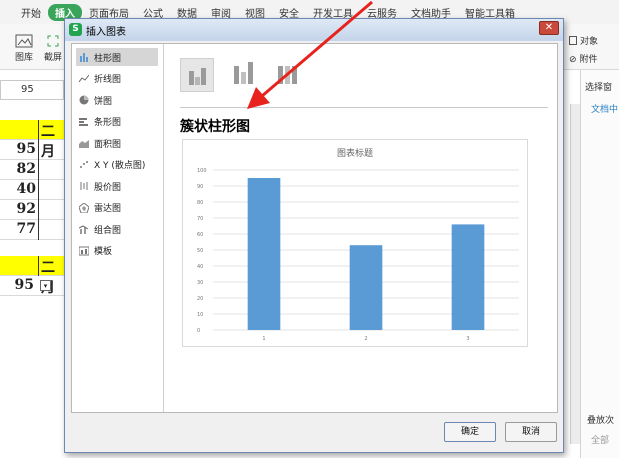 This screenshot has width=619, height=458. What do you see at coordinates (573, 40) in the screenshot?
I see `object-icon` at bounding box center [573, 40].